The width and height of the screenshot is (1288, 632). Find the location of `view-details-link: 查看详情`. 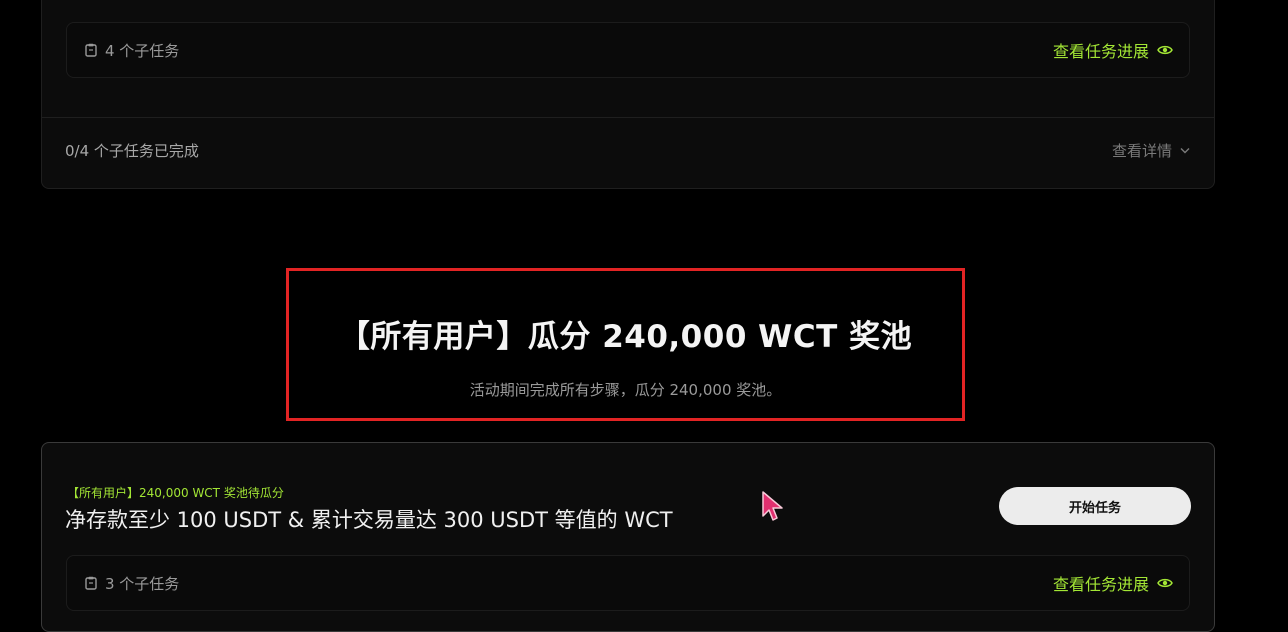

view-details-link: 查看详情 is located at coordinates (1151, 150).